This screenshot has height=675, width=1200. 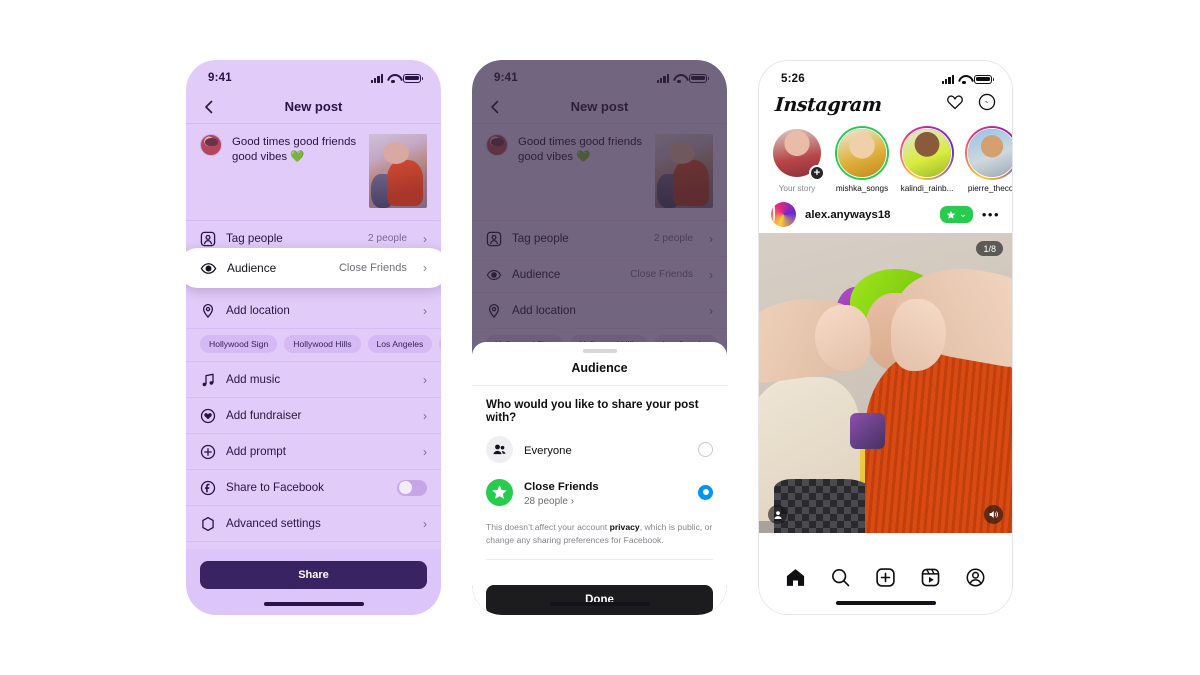 I want to click on caption-block: Good times good friends good vibes 💚, so click(x=313, y=172).